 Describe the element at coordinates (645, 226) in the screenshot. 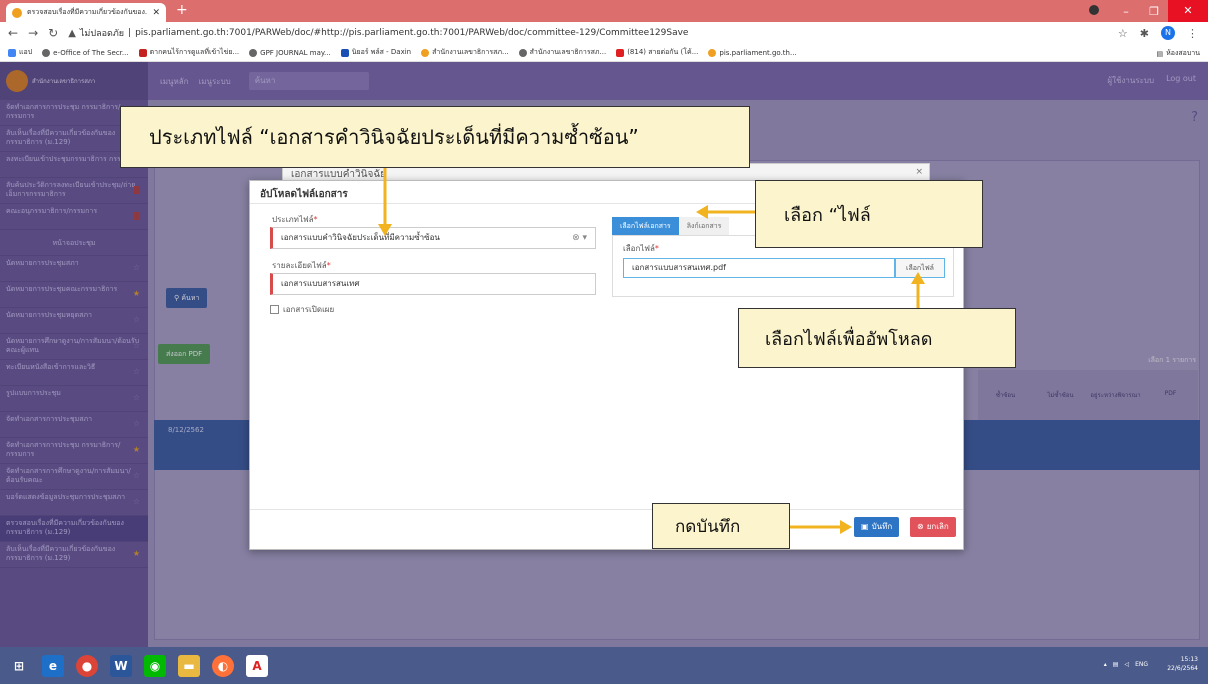

I see `tab-select-file: เลือกไฟล์เอกสาร` at that location.